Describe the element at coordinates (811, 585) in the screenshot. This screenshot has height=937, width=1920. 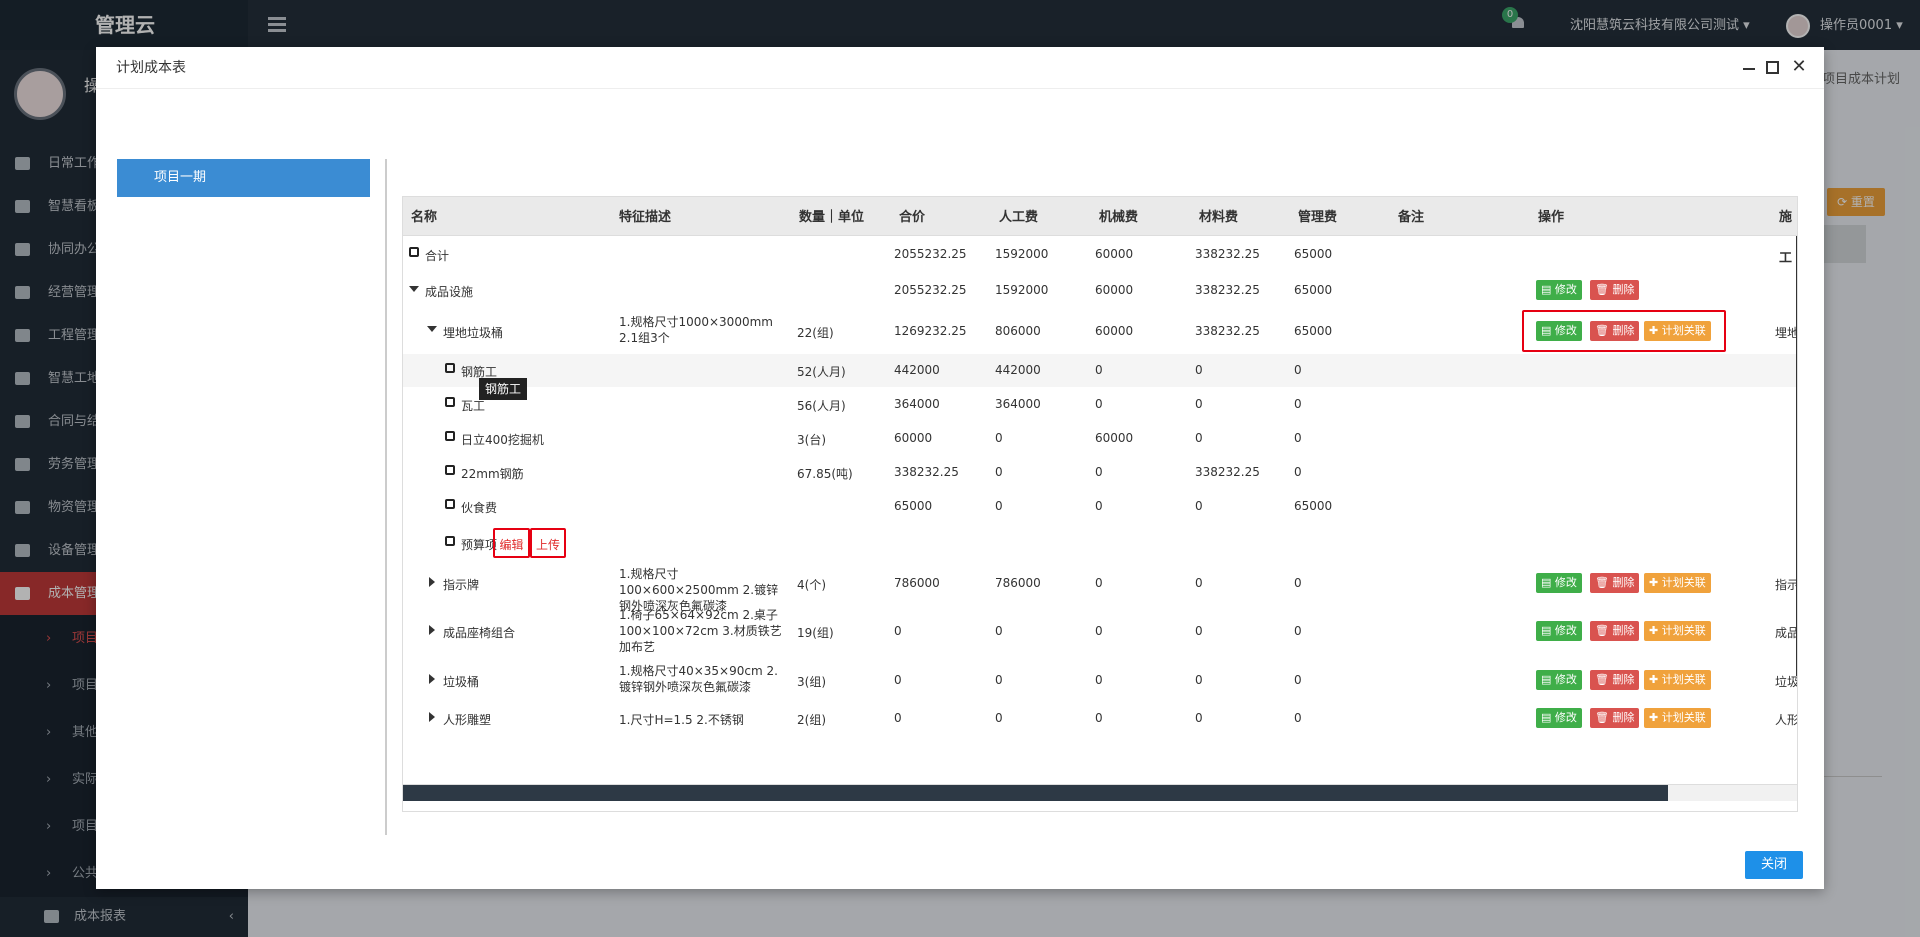
I see `cell-qty: 4(个)` at that location.